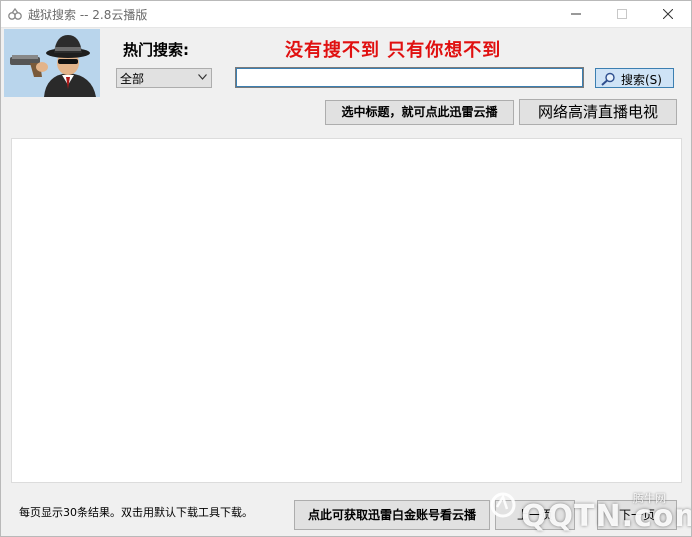 The height and width of the screenshot is (537, 692). I want to click on app-icon, so click(15, 13).